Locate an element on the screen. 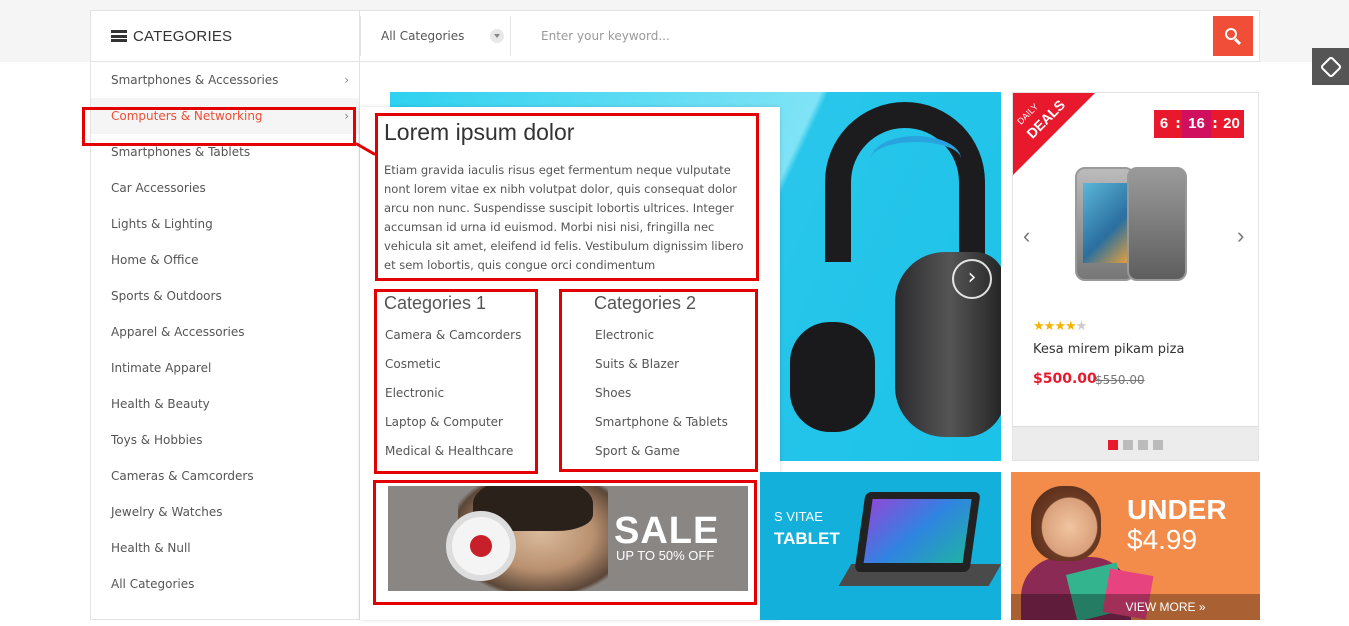  gear-icon is located at coordinates (1330, 66).